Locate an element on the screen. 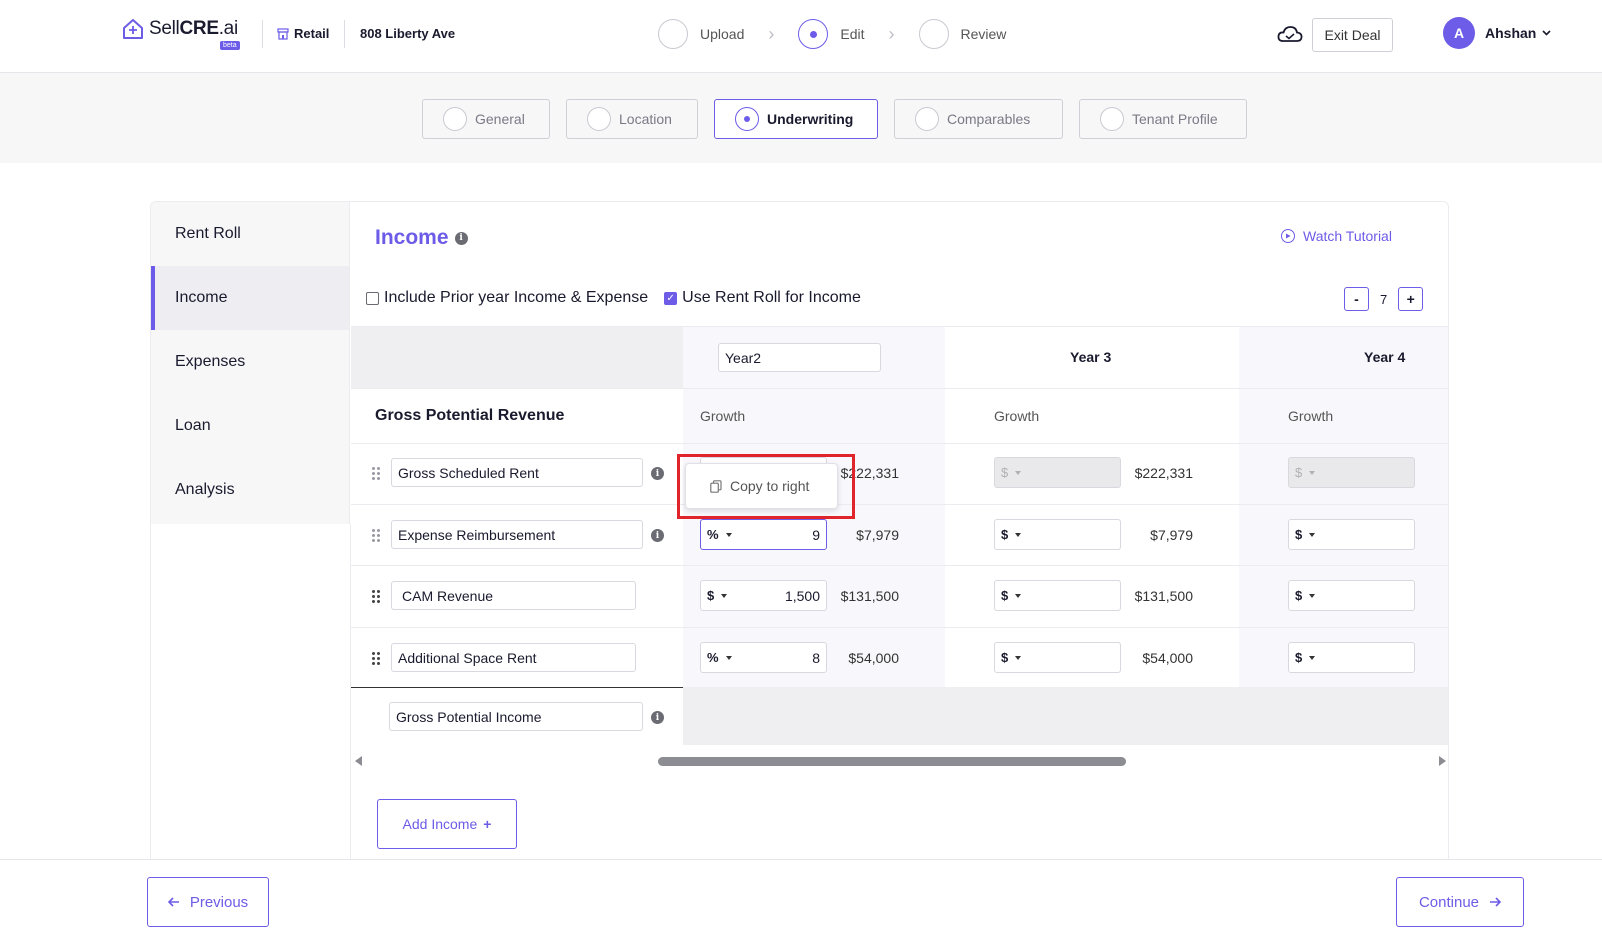 The image size is (1602, 935). progress-steps: Upload › Edit › Review is located at coordinates (832, 34).